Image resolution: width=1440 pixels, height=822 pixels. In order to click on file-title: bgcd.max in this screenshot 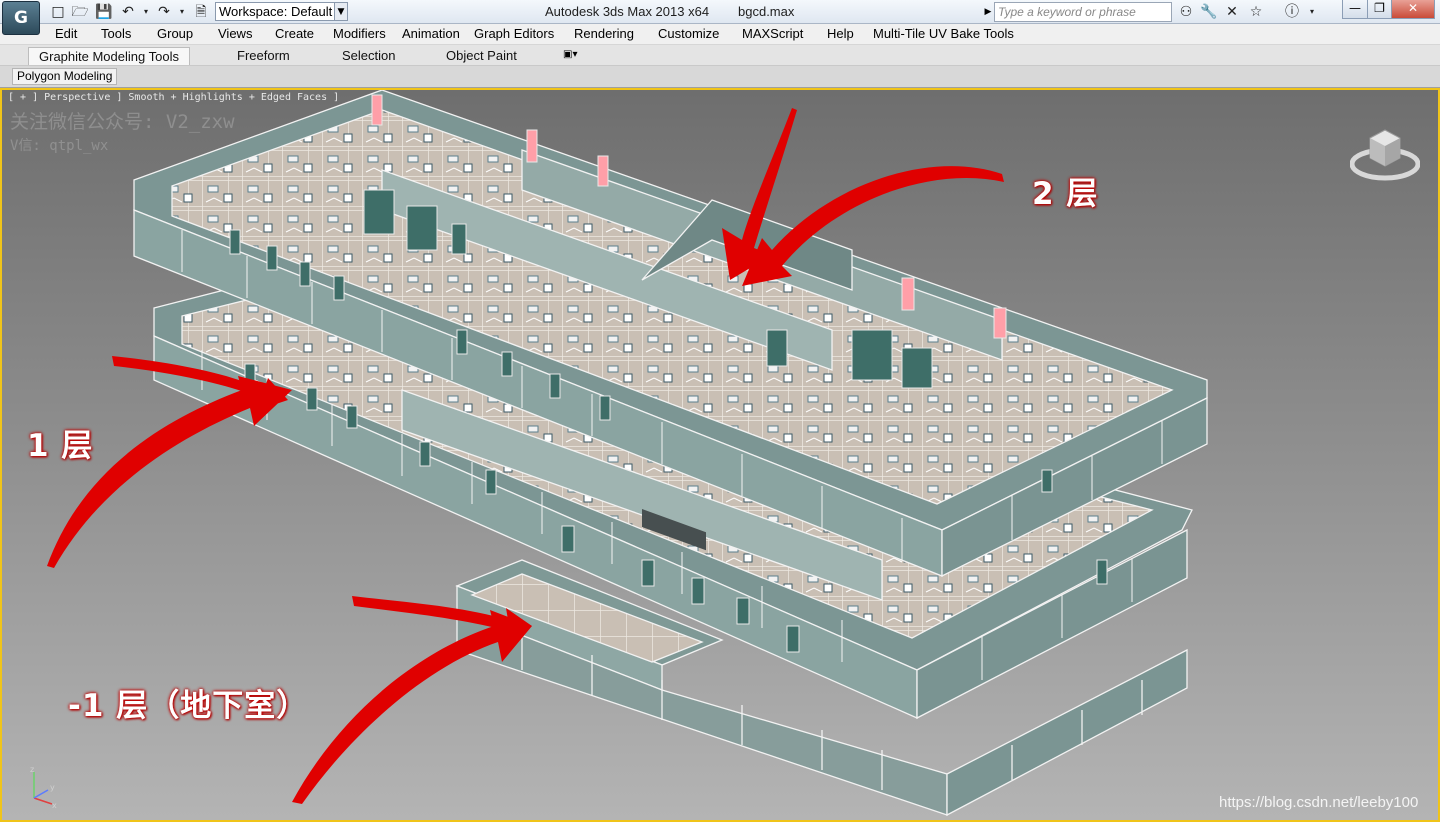, I will do `click(766, 11)`.